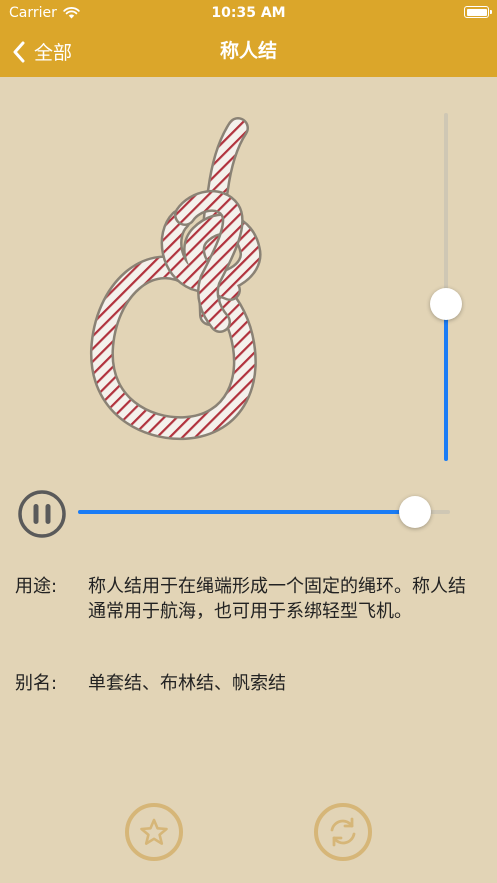 This screenshot has height=883, width=497. I want to click on progress-slider-fill, so click(246, 512).